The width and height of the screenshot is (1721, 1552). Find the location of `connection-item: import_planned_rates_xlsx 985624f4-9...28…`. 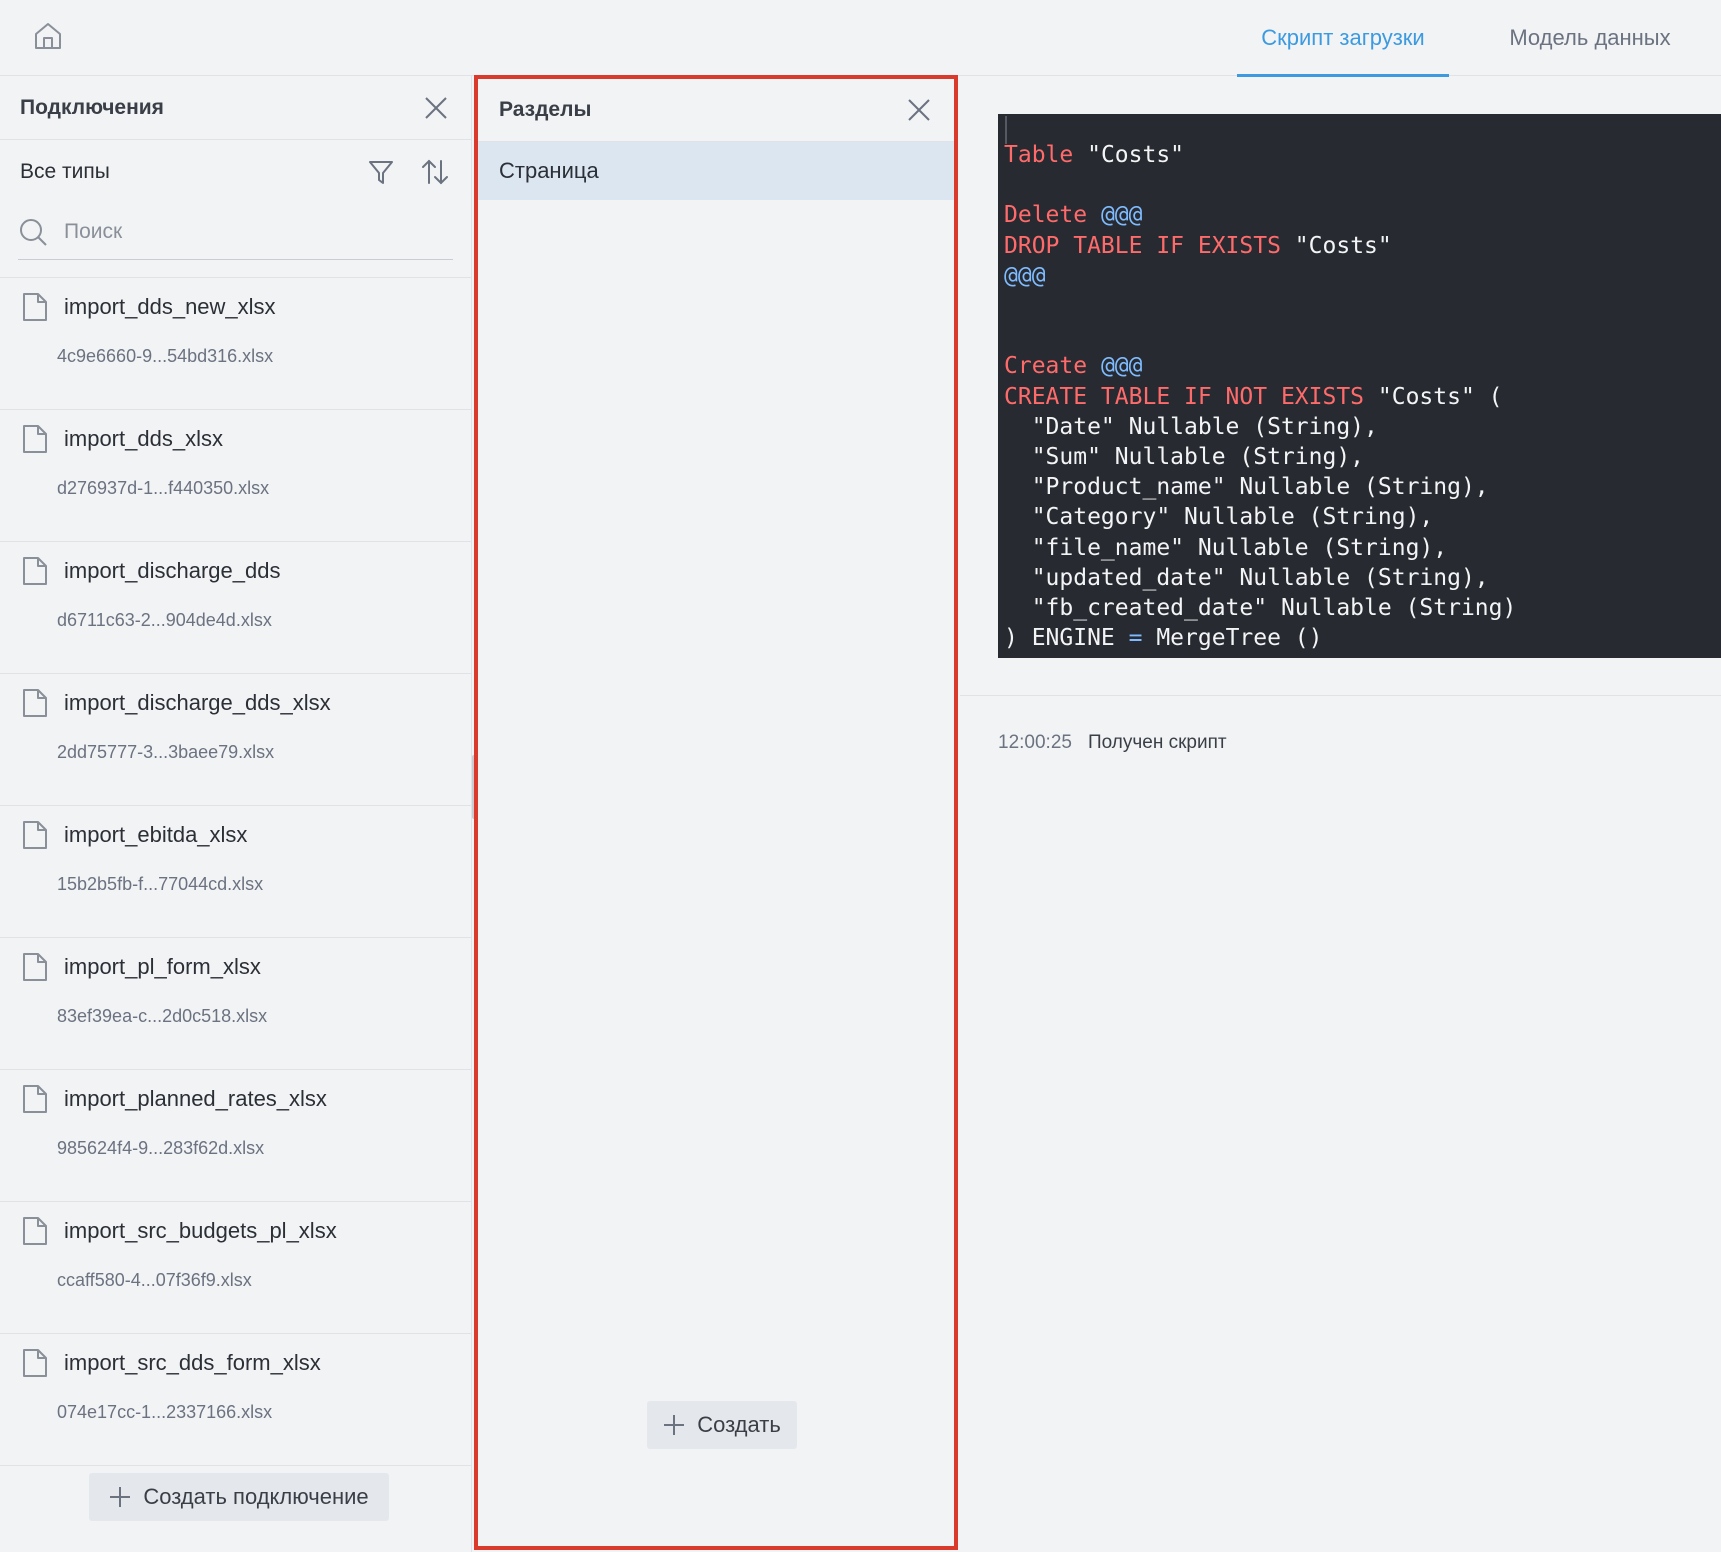

connection-item: import_planned_rates_xlsx 985624f4-9...28… is located at coordinates (235, 1136).